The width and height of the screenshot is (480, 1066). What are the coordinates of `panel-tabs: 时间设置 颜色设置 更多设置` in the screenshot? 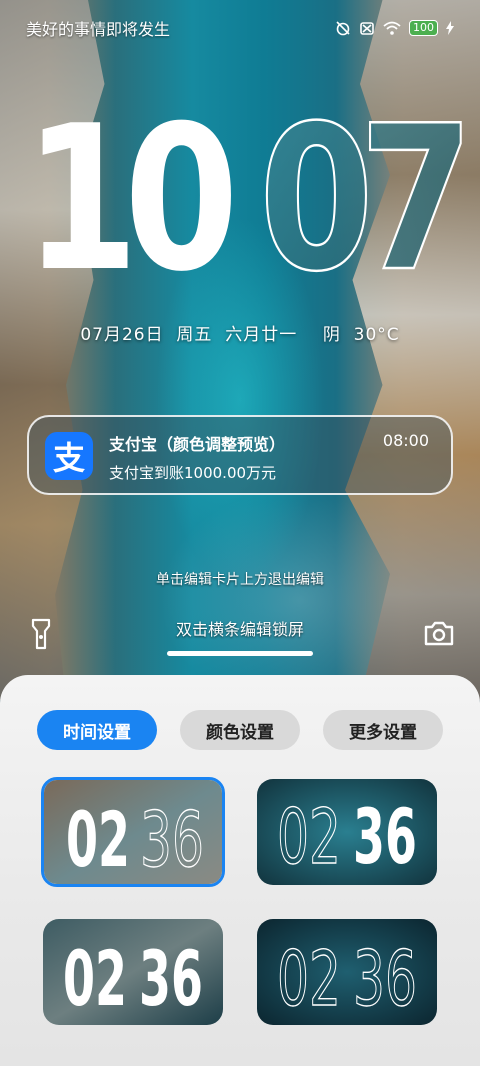 It's located at (240, 730).